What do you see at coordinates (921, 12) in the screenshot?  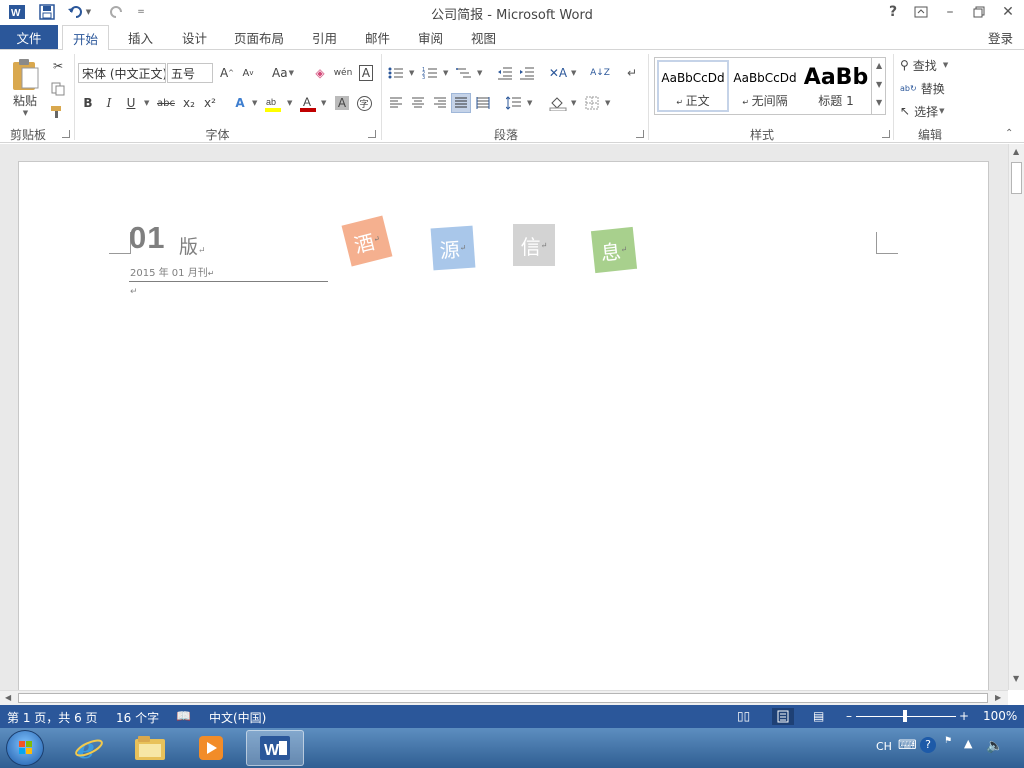 I see `ribbon-display-options-button` at bounding box center [921, 12].